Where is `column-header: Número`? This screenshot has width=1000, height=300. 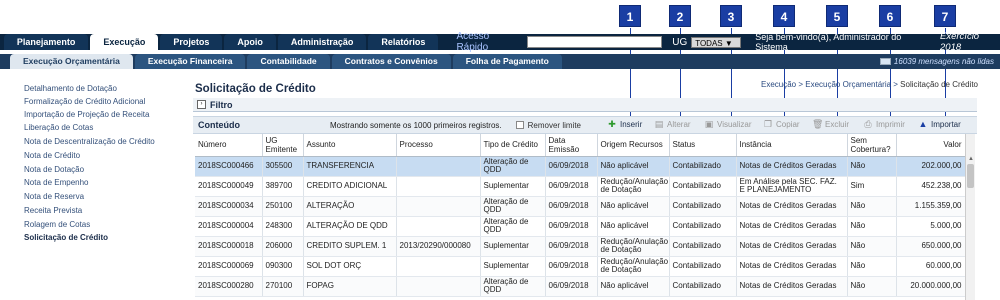 column-header: Número is located at coordinates (229, 145).